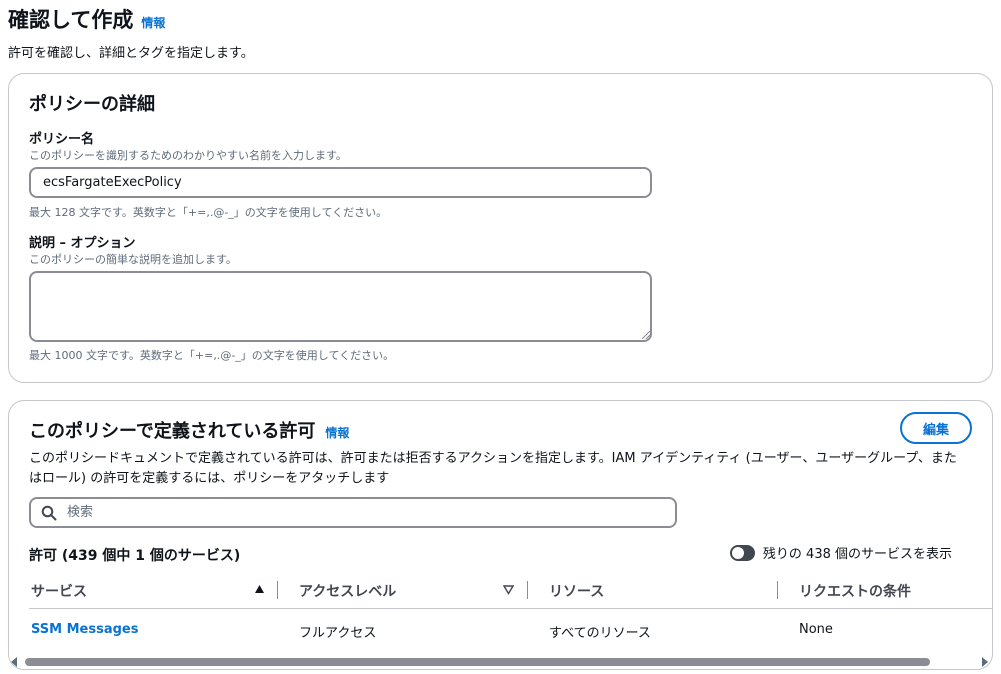 Image resolution: width=1001 pixels, height=674 pixels. Describe the element at coordinates (936, 428) in the screenshot. I see `edit-button: 編集` at that location.